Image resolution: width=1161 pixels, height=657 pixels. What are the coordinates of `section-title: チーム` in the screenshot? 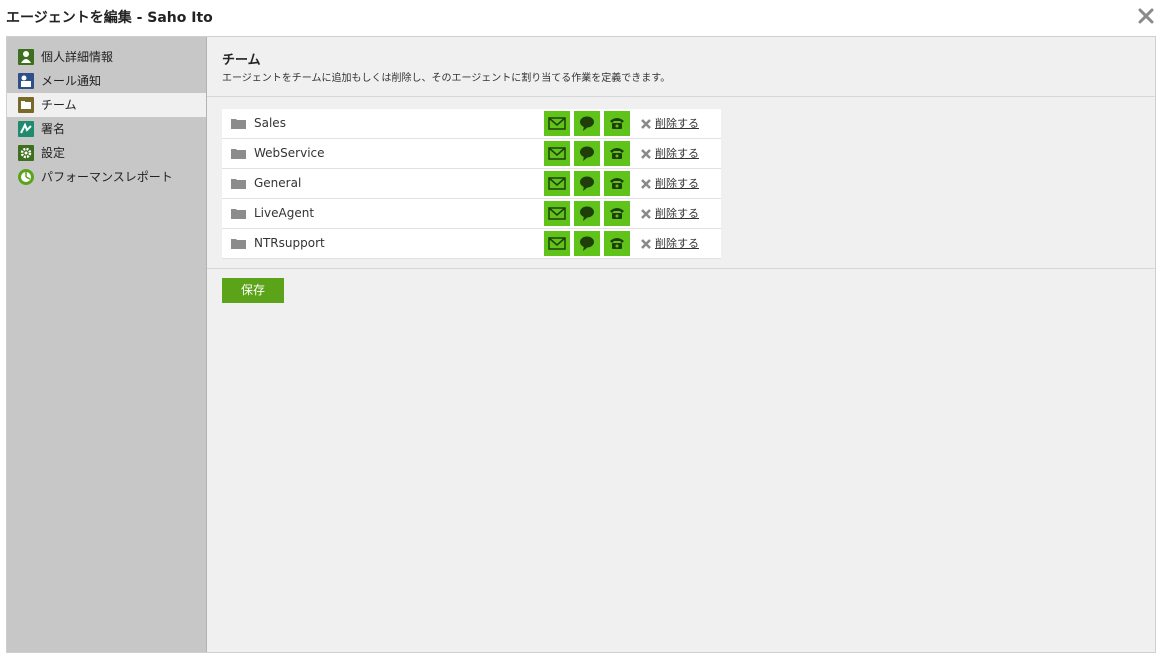 It's located at (241, 60).